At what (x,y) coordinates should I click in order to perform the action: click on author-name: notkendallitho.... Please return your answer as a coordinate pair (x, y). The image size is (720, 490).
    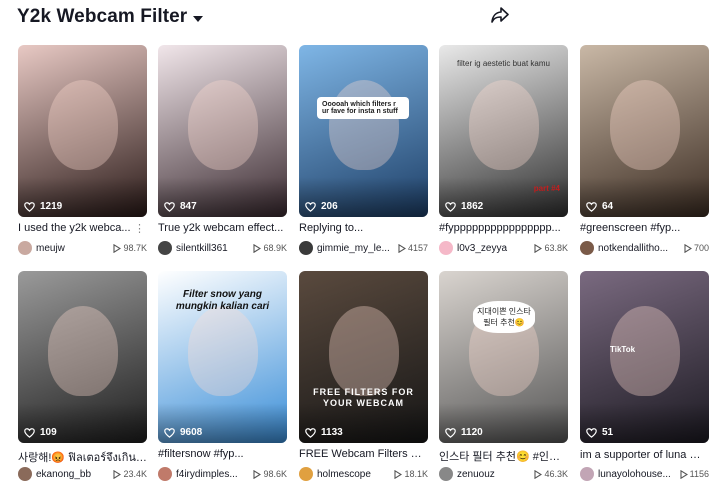
    Looking at the image, I should click on (639, 248).